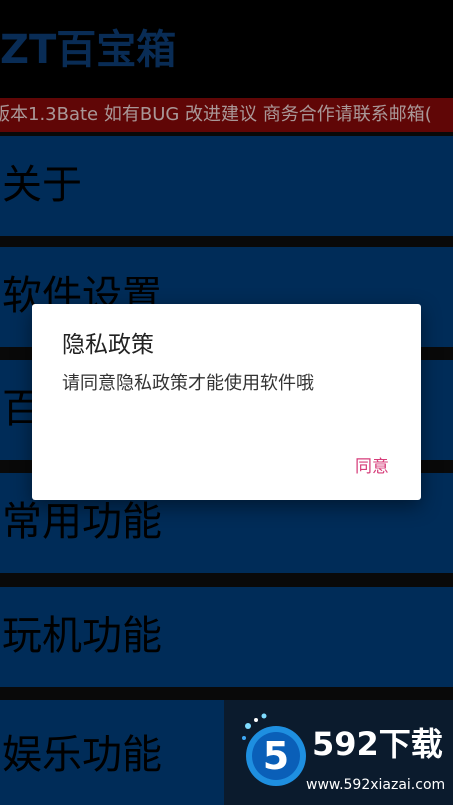 The width and height of the screenshot is (453, 805). What do you see at coordinates (372, 467) in the screenshot?
I see `agree-button: 同意` at bounding box center [372, 467].